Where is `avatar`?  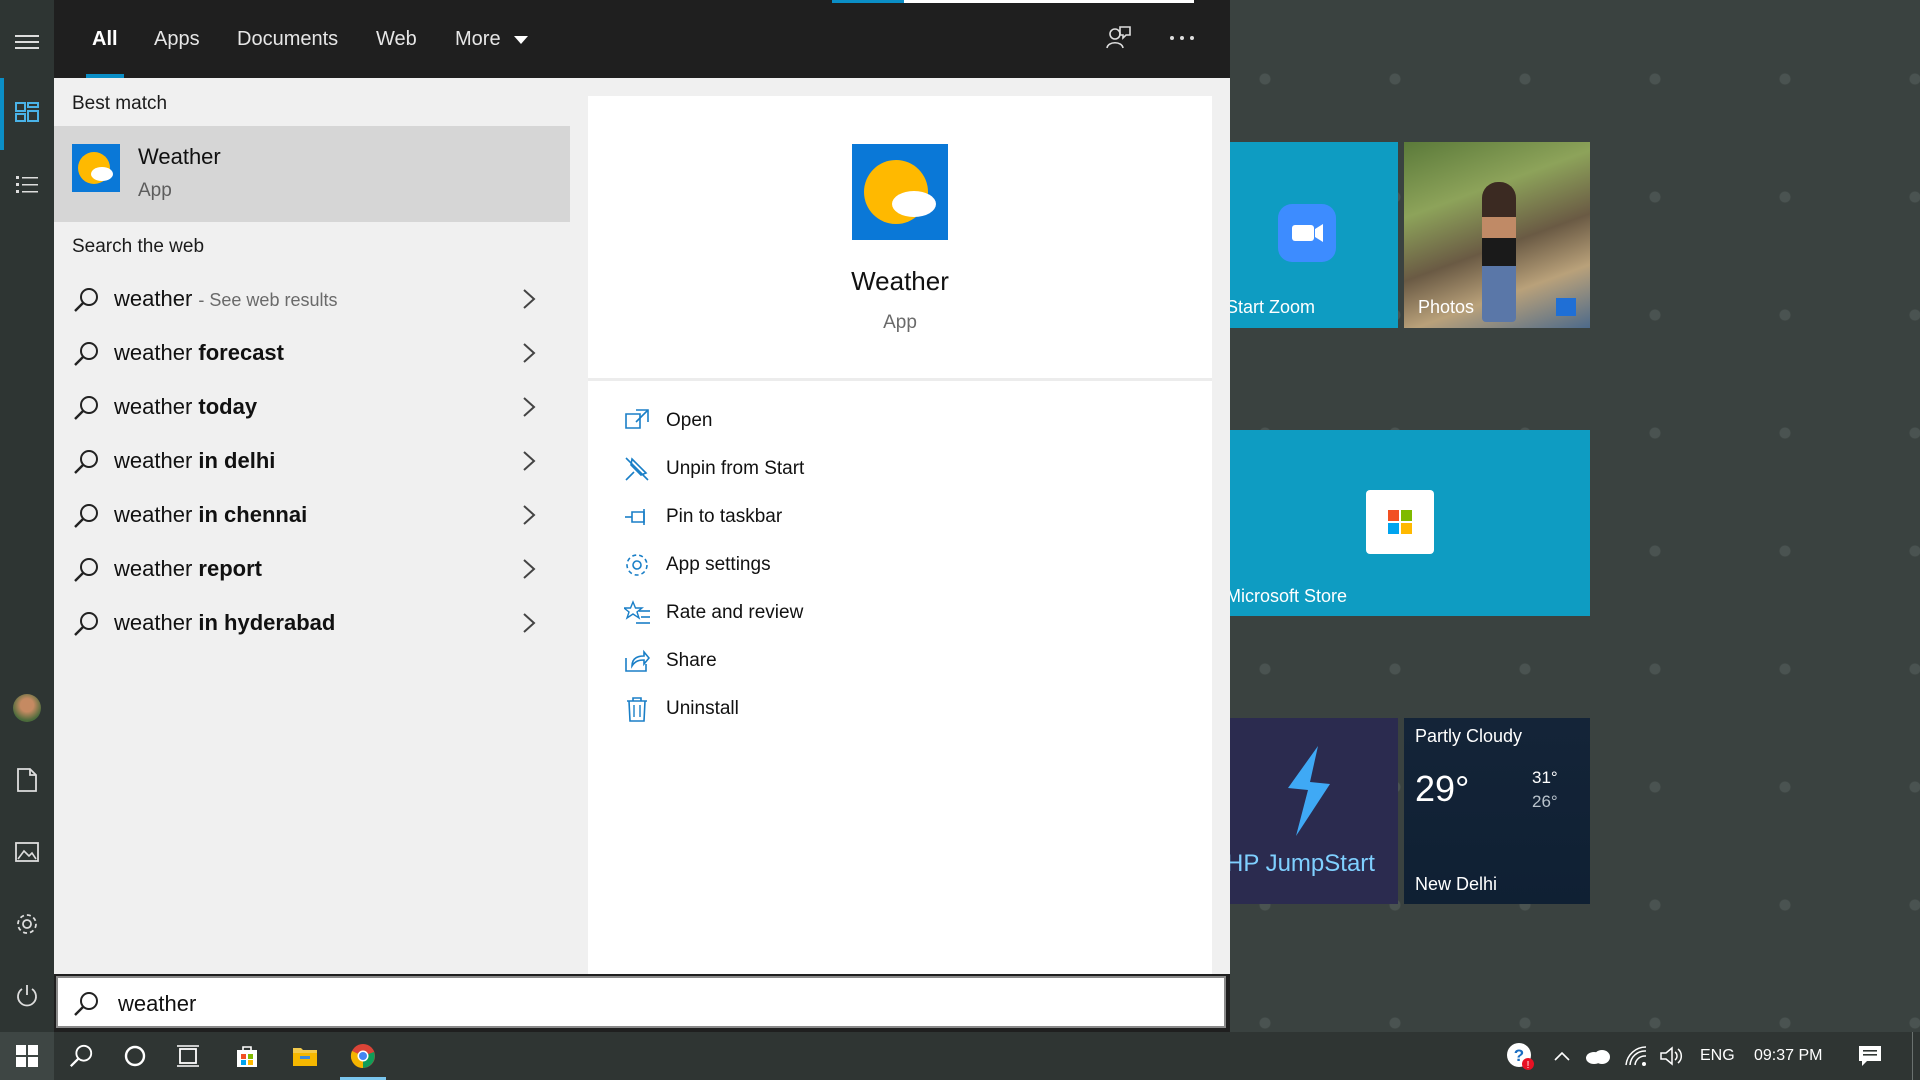 avatar is located at coordinates (27, 708).